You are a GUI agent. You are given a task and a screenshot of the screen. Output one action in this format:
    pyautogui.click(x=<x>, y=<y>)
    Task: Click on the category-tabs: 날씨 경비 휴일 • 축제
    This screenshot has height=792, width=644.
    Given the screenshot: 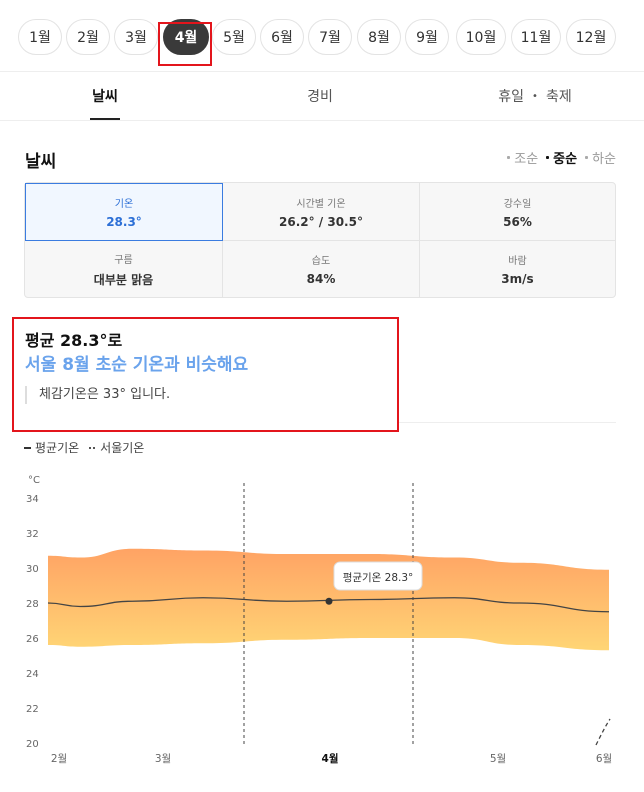 What is the action you would take?
    pyautogui.click(x=322, y=96)
    